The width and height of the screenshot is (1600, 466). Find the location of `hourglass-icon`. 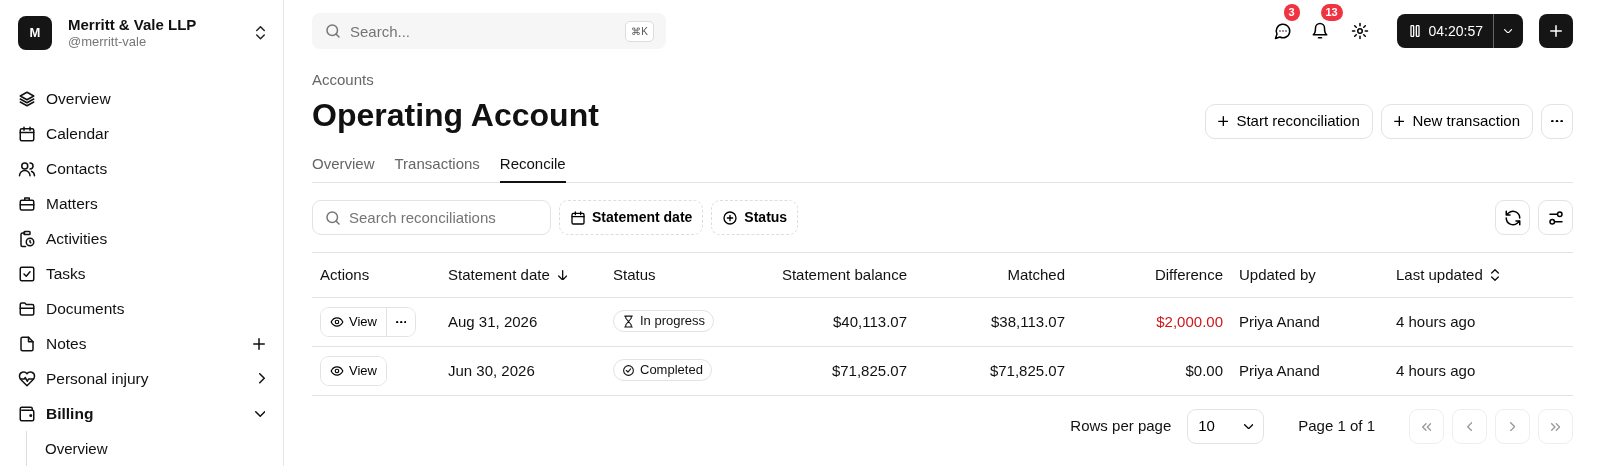

hourglass-icon is located at coordinates (628, 321).